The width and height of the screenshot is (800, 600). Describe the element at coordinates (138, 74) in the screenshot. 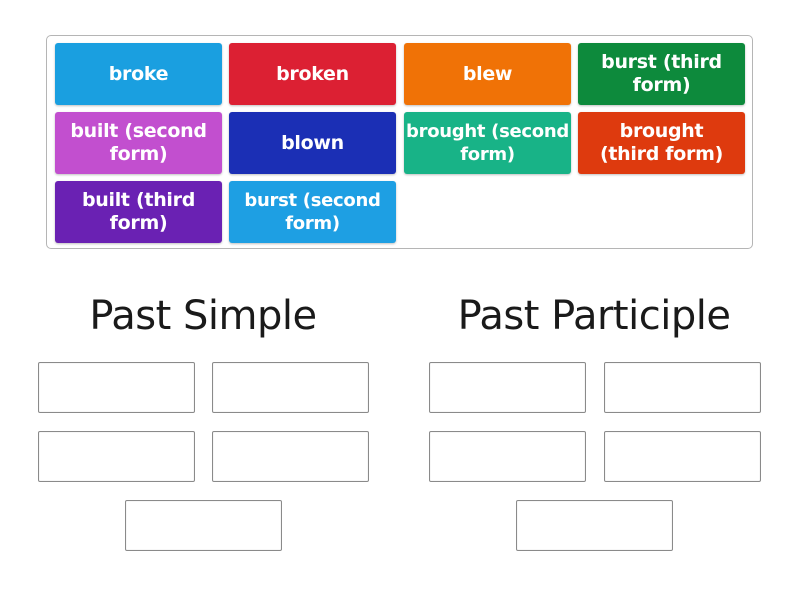

I see `tile-broke: broke` at that location.